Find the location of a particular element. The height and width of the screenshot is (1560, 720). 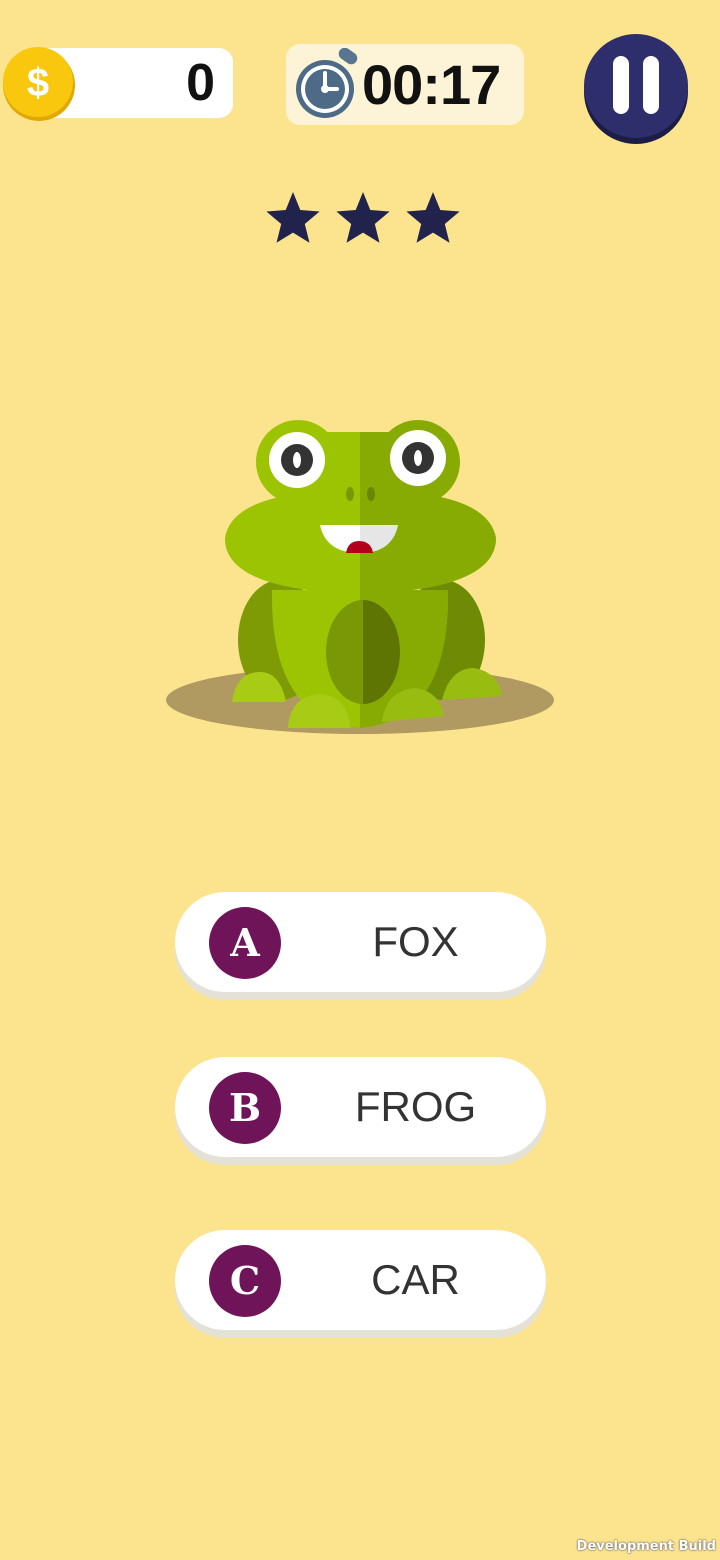

development-build-label: Development Build is located at coordinates (646, 1546).